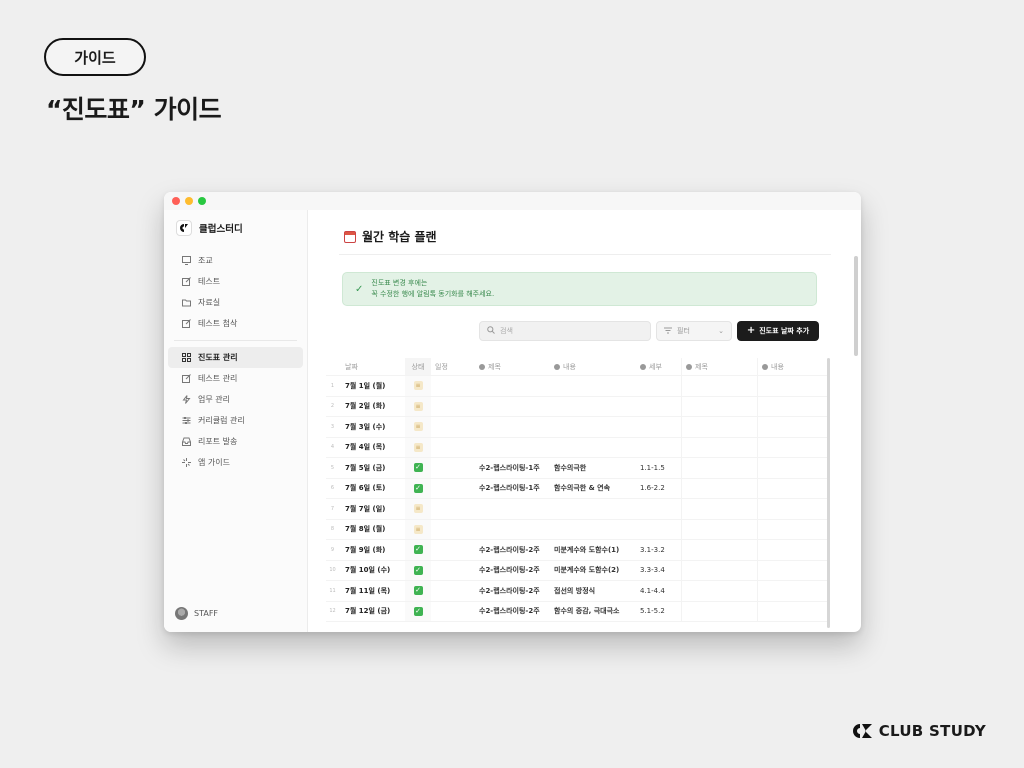 The width and height of the screenshot is (1024, 768). What do you see at coordinates (453, 367) in the screenshot?
I see `column-header-plan: 일정` at bounding box center [453, 367].